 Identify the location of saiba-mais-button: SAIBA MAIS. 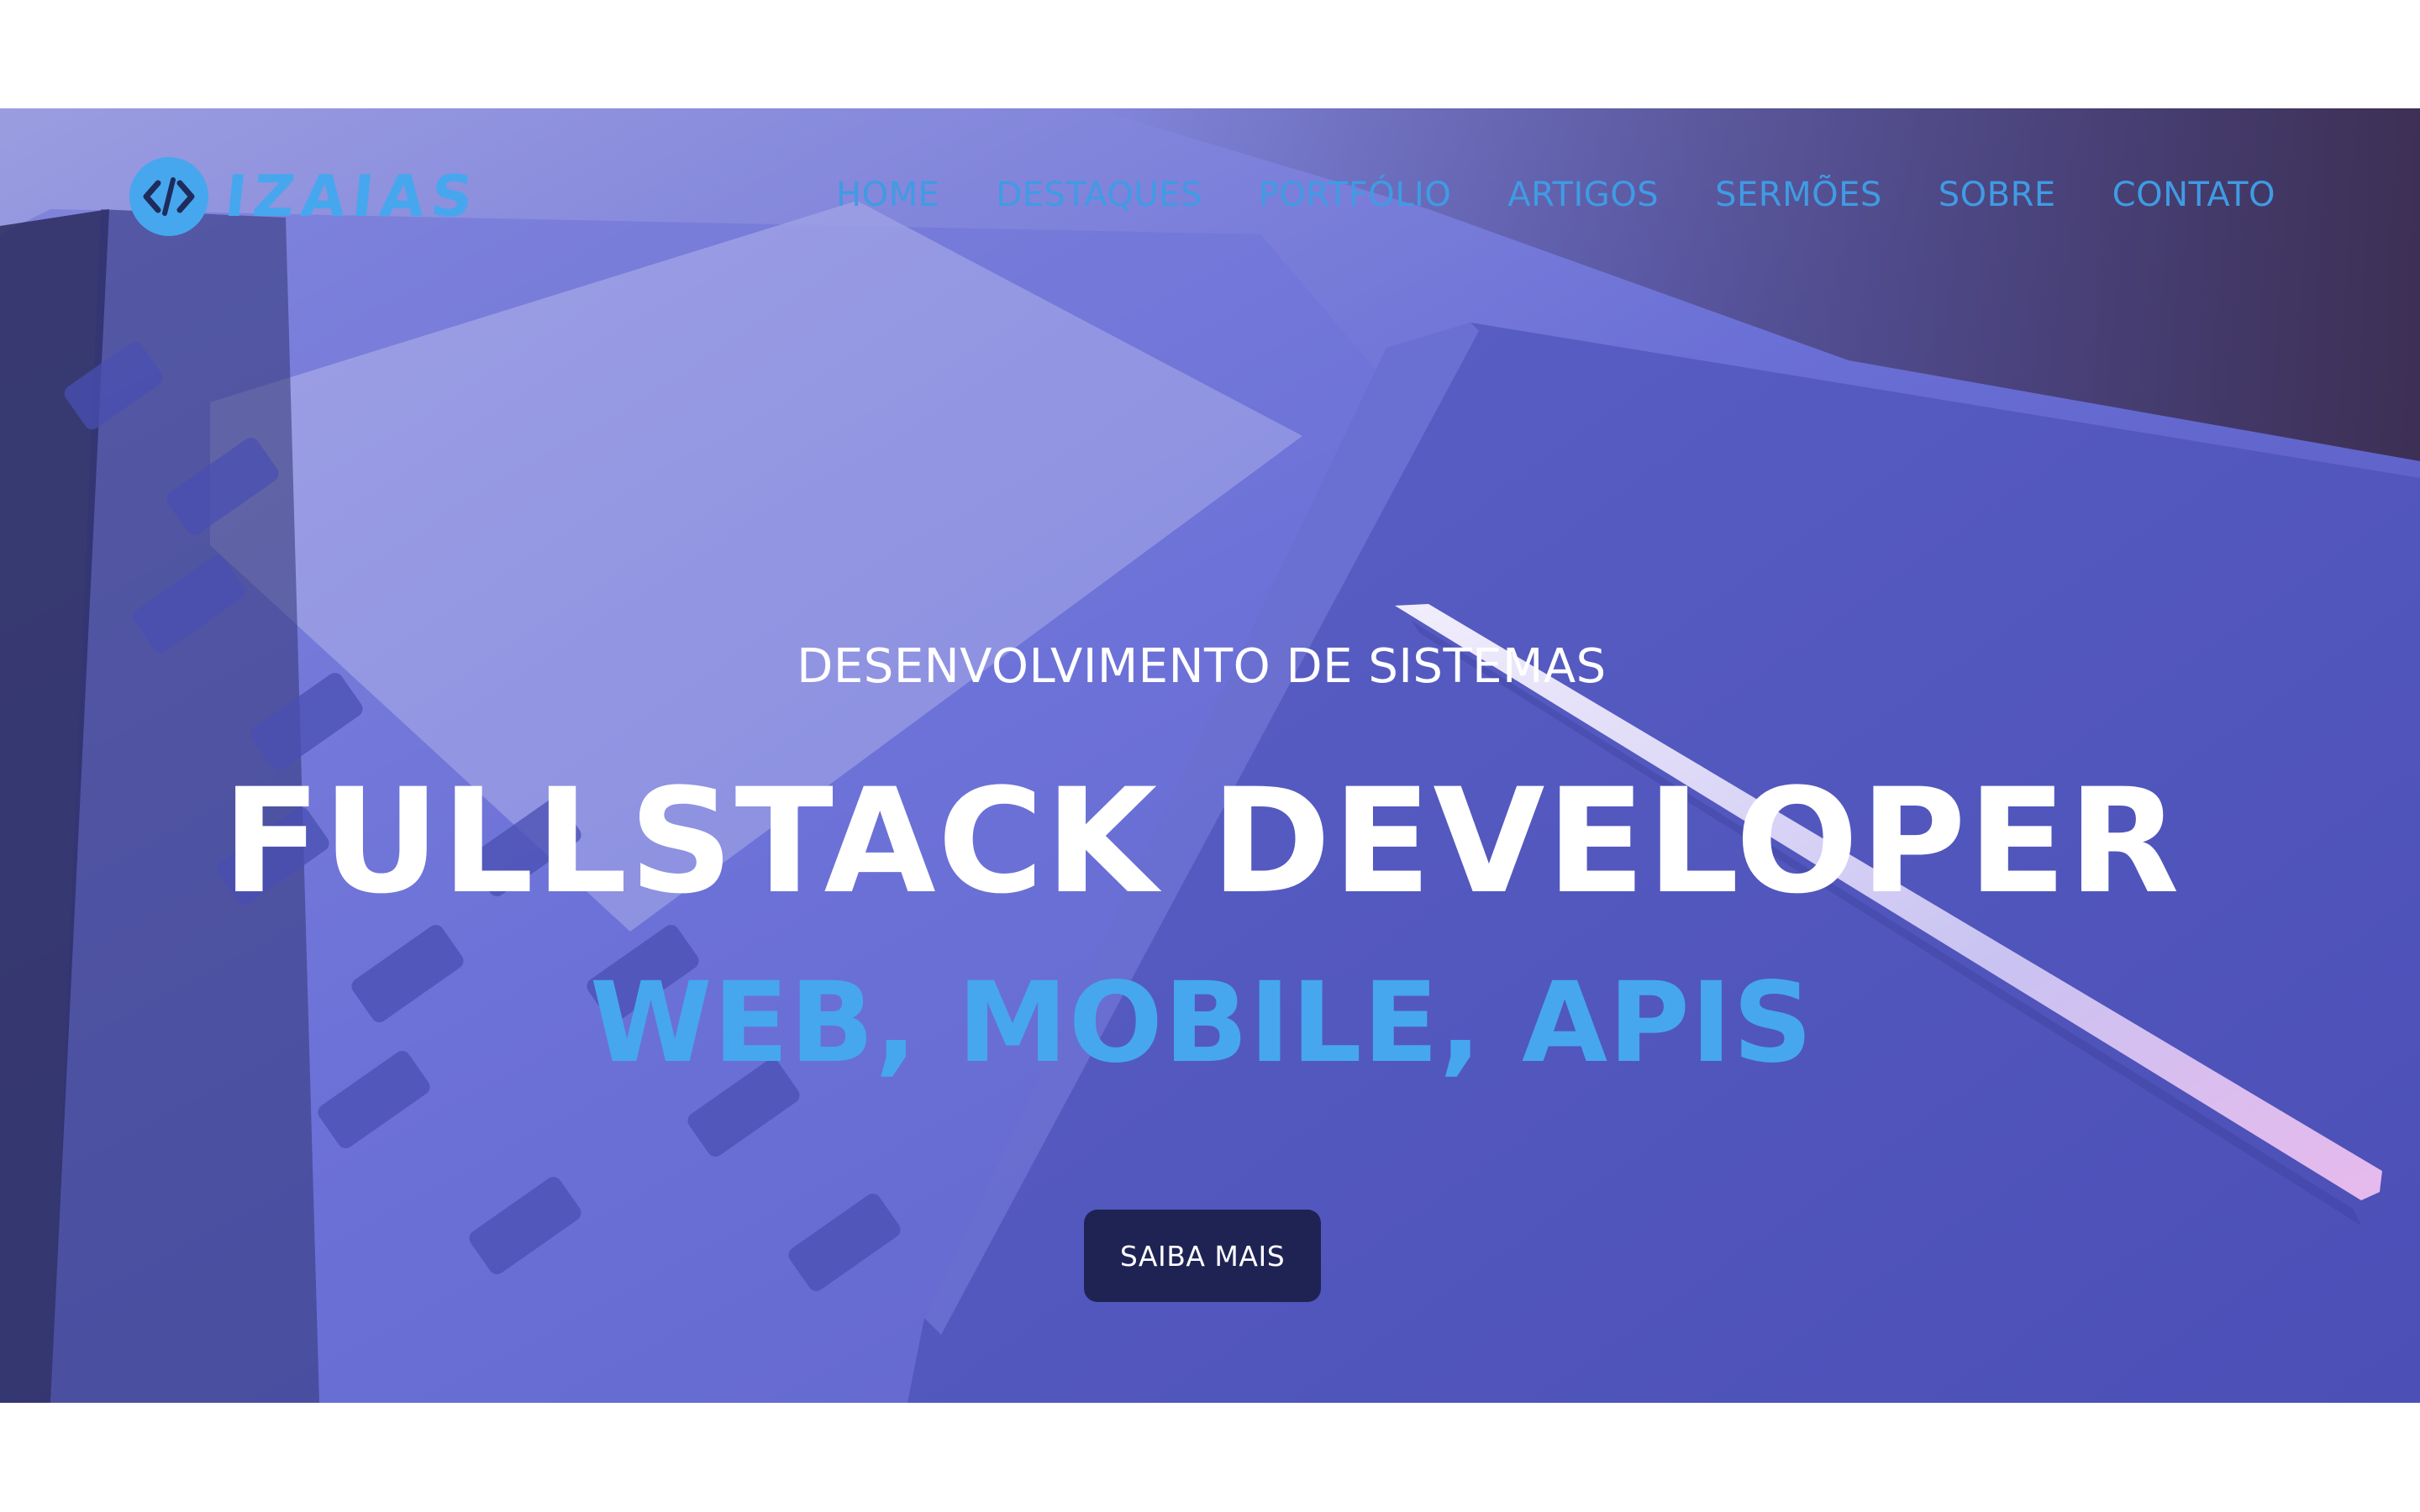
(1202, 1256).